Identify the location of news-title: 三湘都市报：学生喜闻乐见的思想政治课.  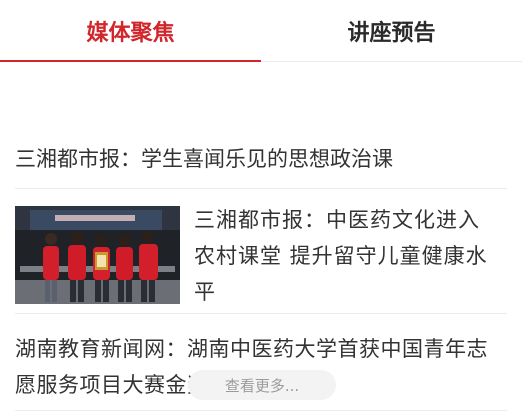
(204, 159).